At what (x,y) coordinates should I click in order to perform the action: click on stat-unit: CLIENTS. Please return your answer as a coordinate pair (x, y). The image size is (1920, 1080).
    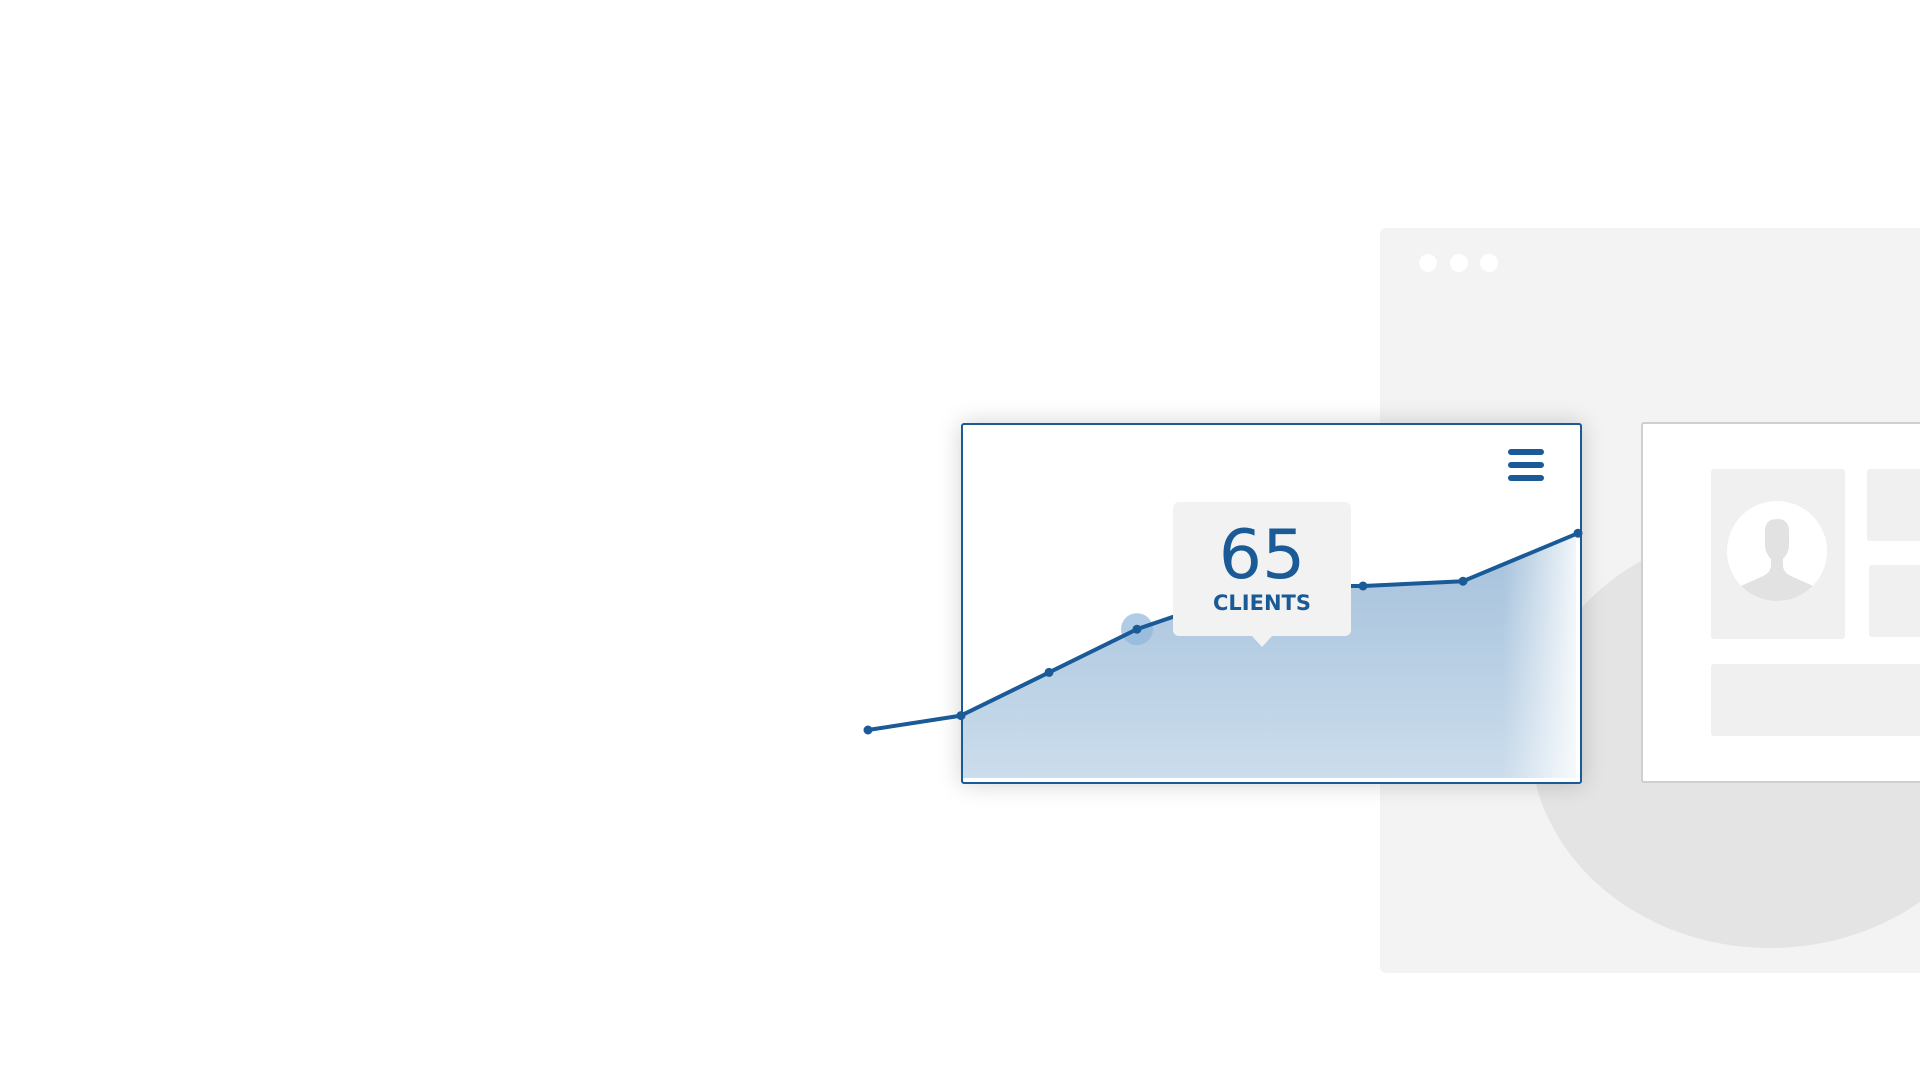
    Looking at the image, I should click on (1262, 603).